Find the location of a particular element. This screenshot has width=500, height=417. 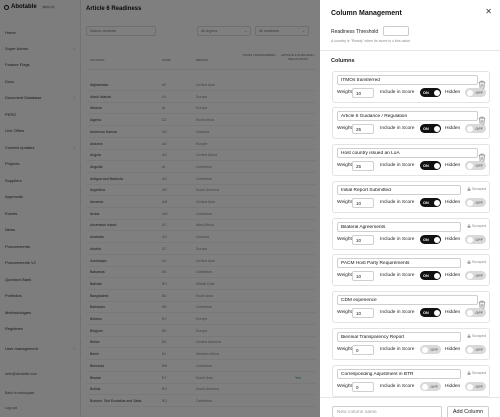

add-column-bar: Add Column is located at coordinates (410, 407).